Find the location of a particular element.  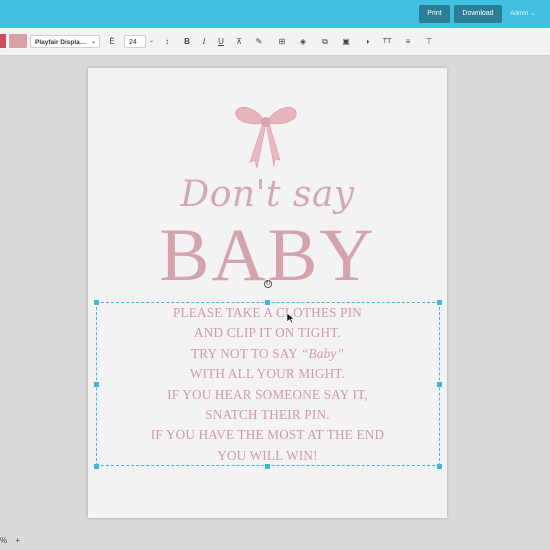

font-family-select: Playfair Displa… ⌄ is located at coordinates (65, 41).